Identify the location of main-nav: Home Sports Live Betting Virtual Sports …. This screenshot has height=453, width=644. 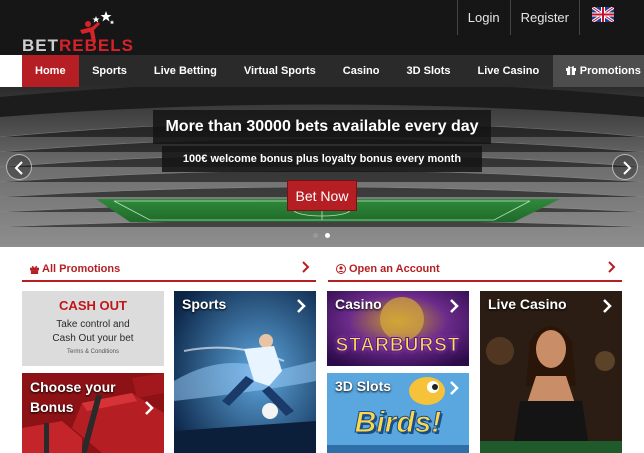
(333, 71).